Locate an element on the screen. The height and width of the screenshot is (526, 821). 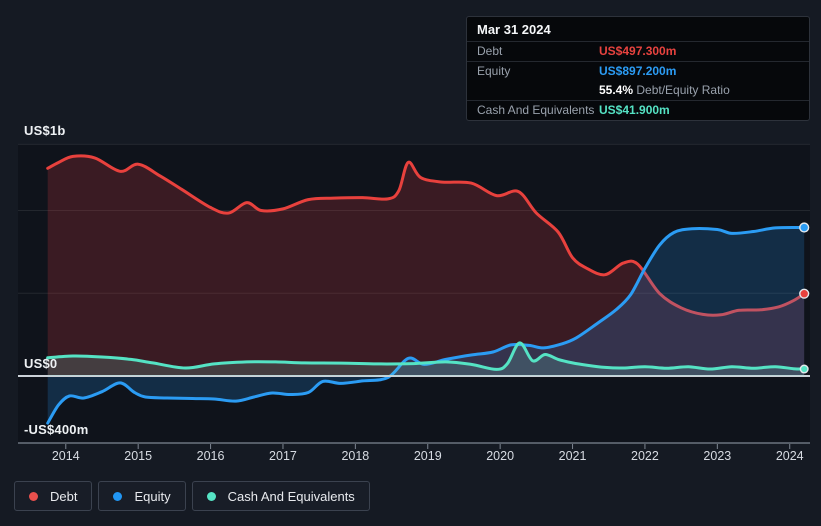
tooltip-cash-row: Cash And Equivalents US$41.900m is located at coordinates (638, 110).